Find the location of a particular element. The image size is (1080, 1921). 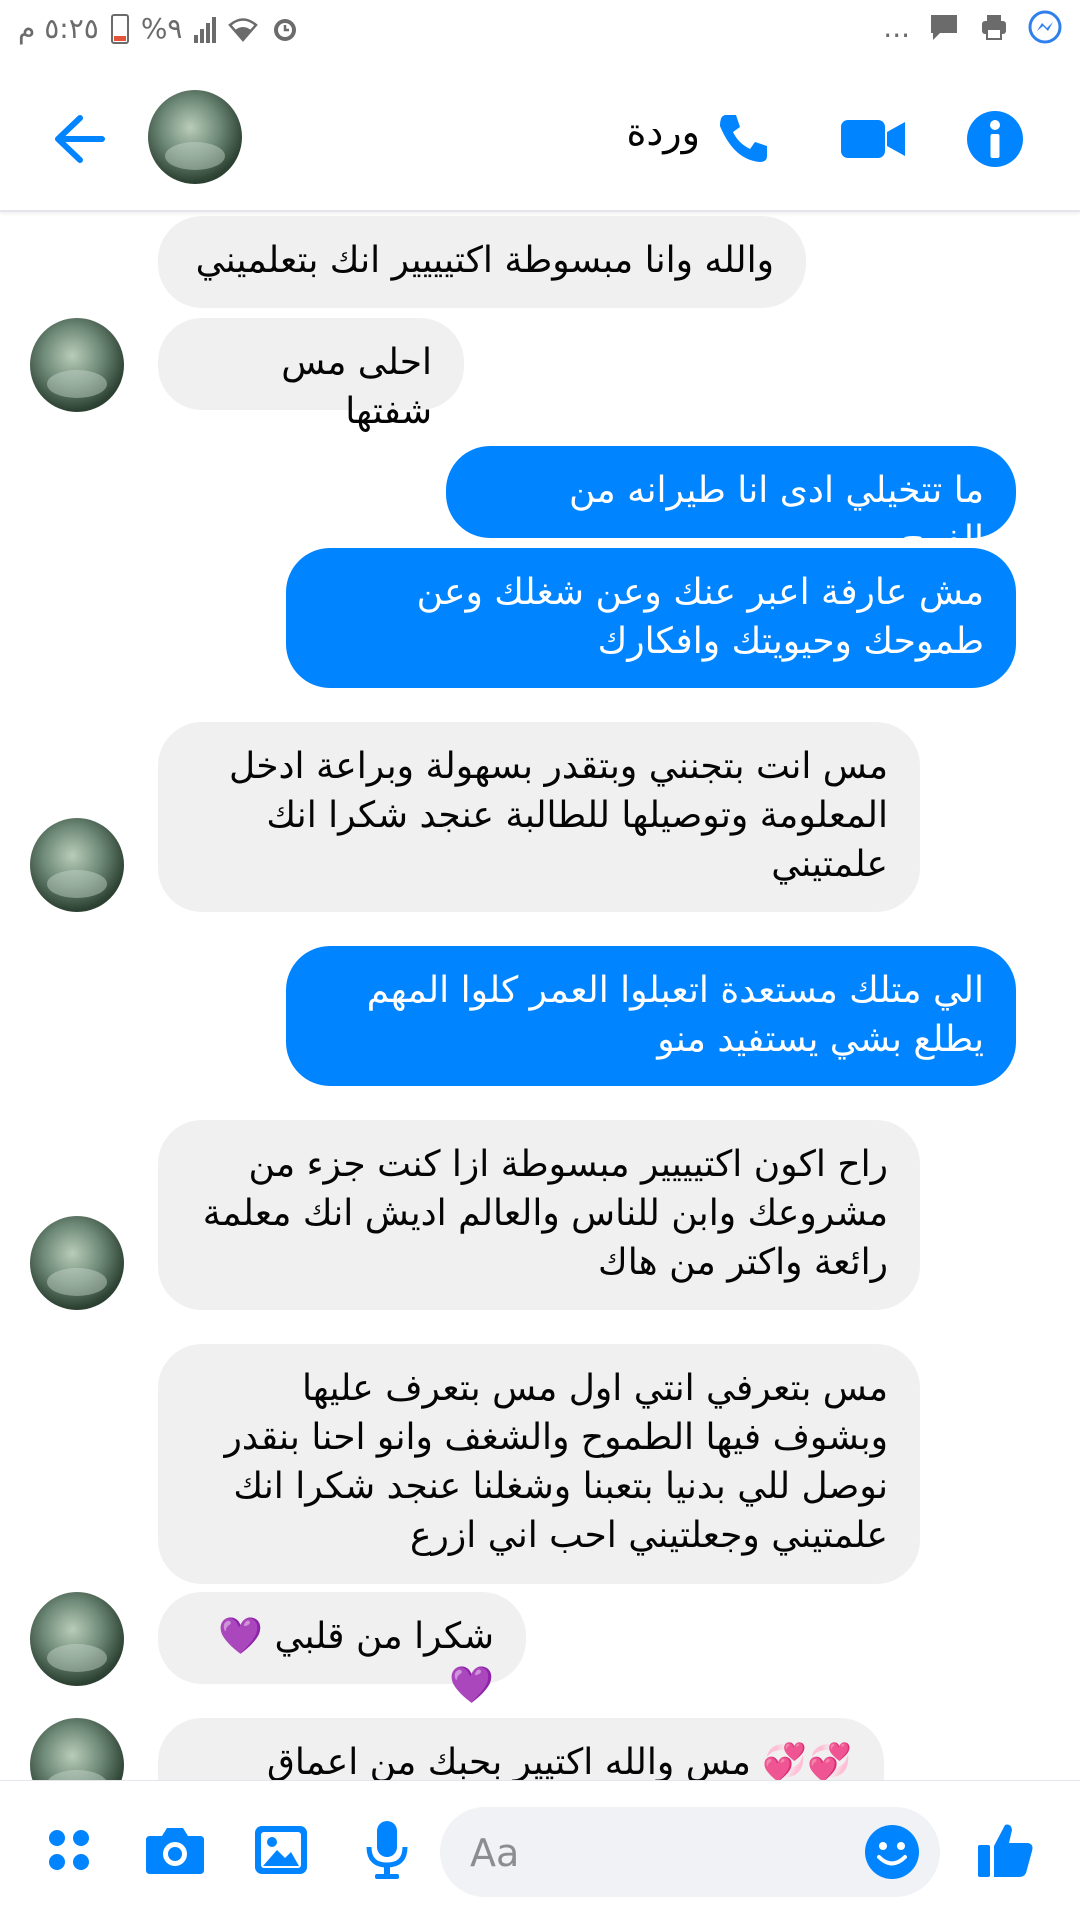

video-camera-icon is located at coordinates (873, 139).